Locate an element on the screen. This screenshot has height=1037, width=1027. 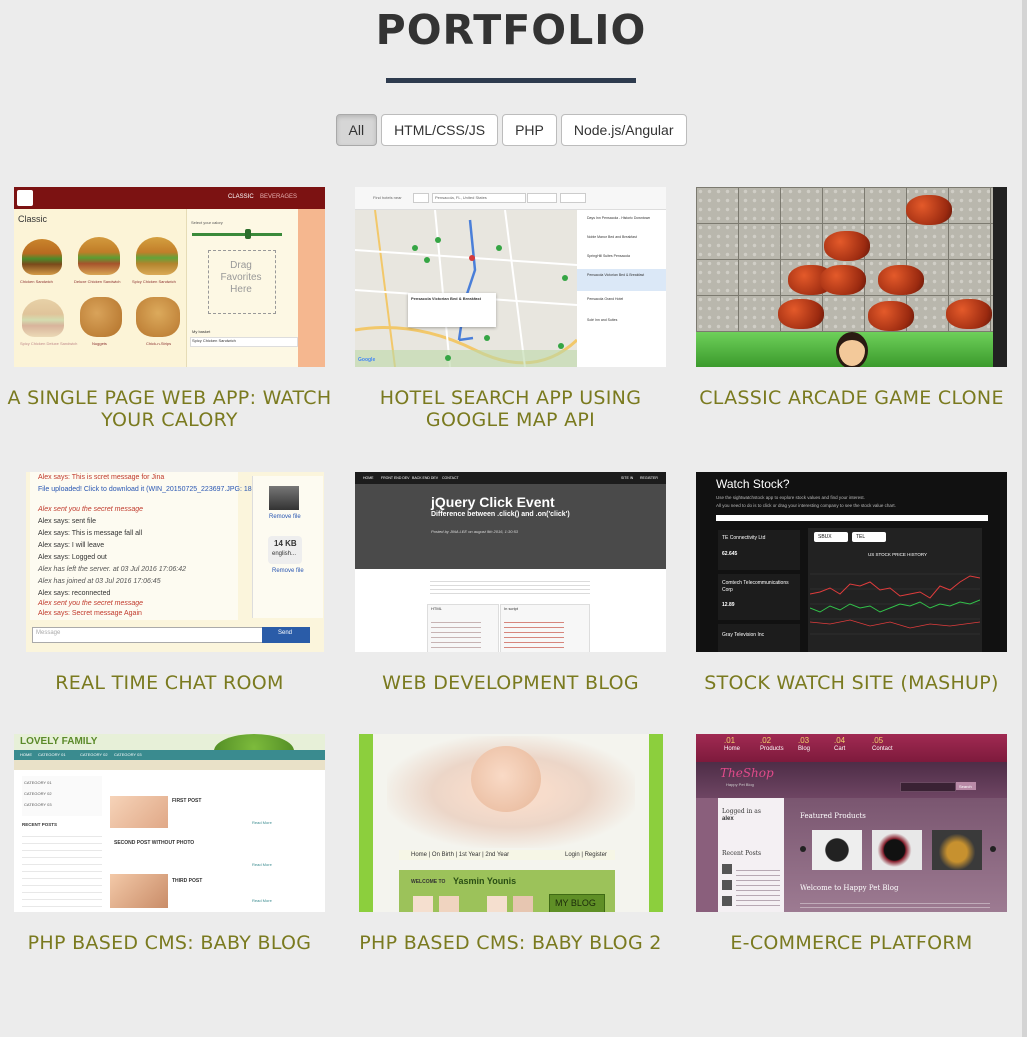
recent-posts-list is located at coordinates (62, 870).